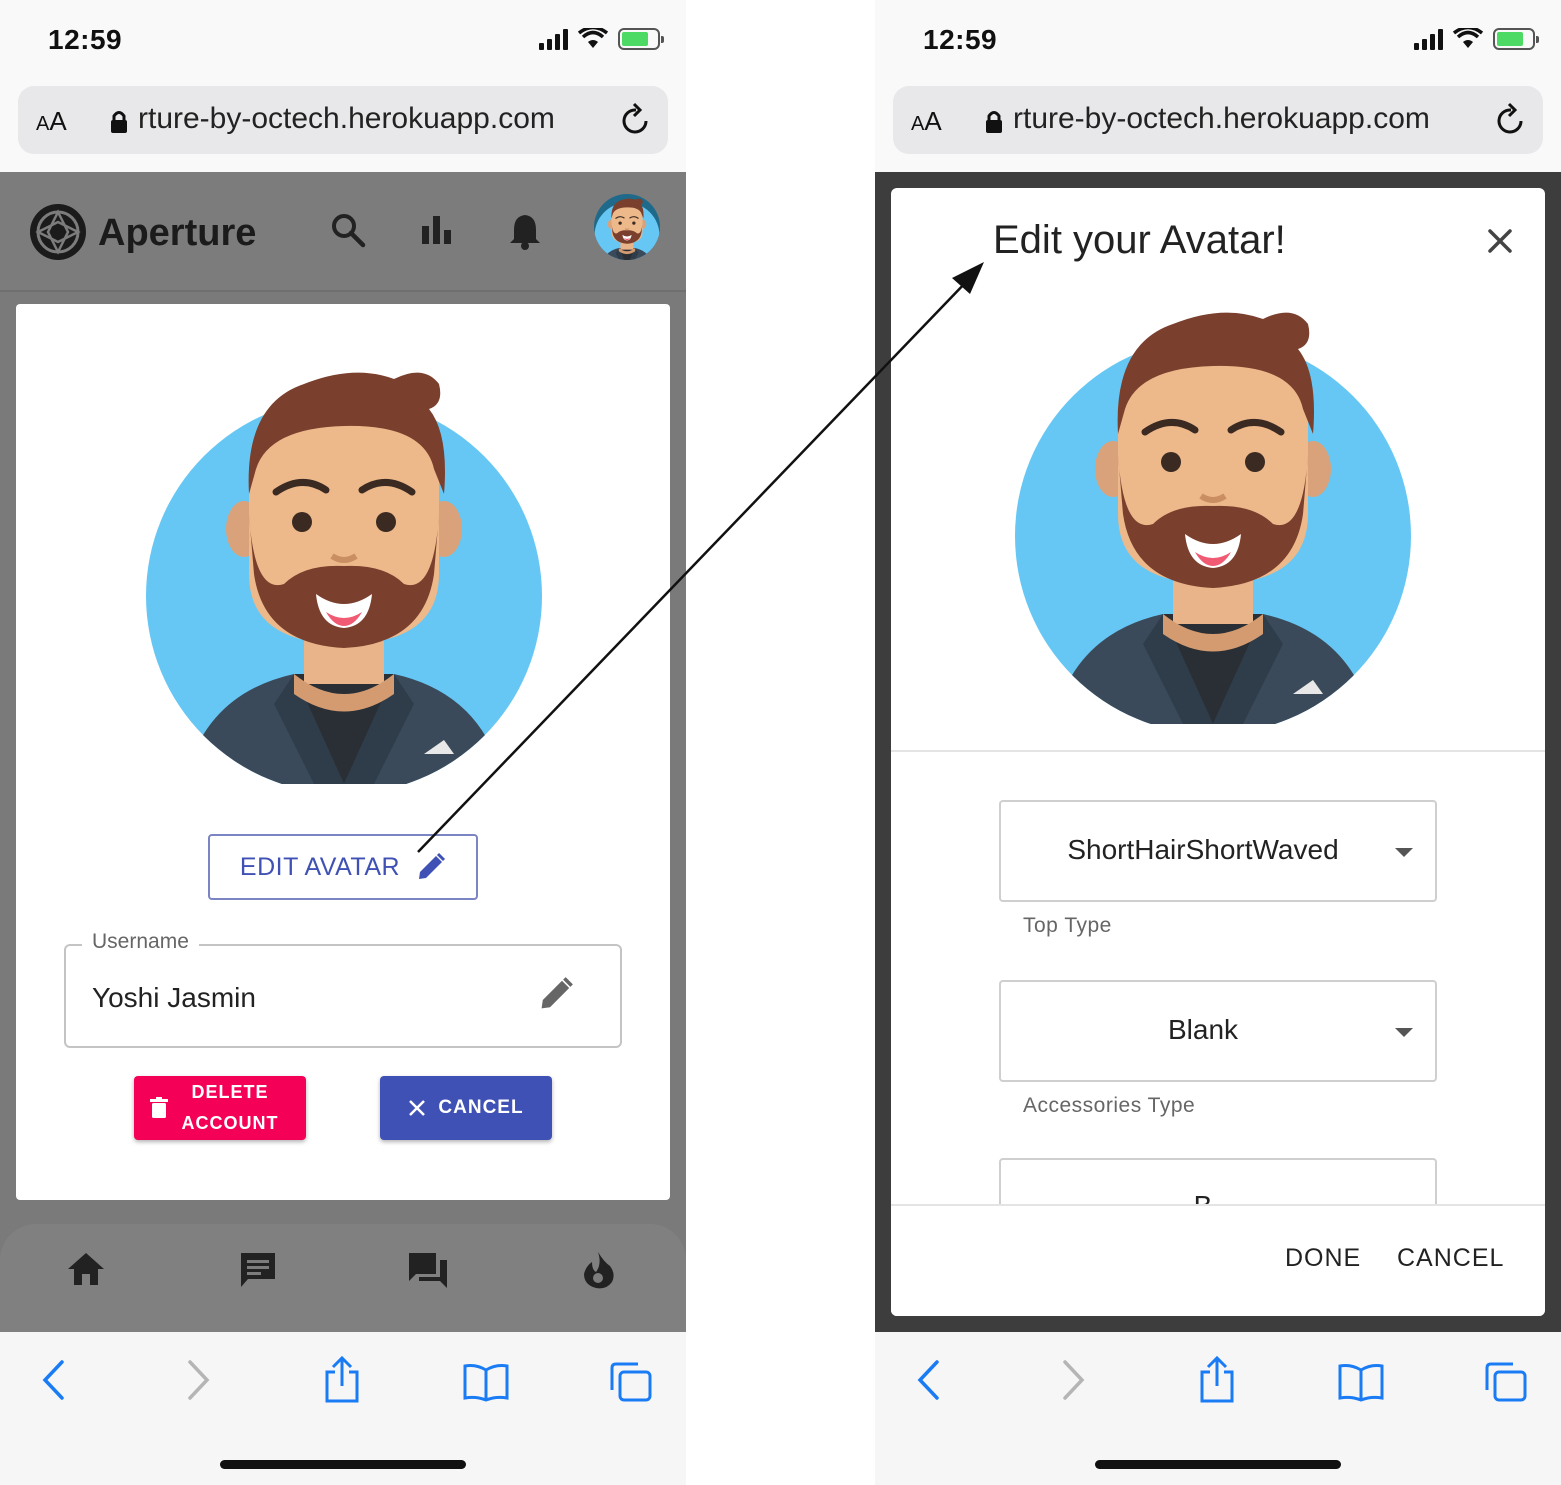  Describe the element at coordinates (86, 1269) in the screenshot. I see `home-icon` at that location.